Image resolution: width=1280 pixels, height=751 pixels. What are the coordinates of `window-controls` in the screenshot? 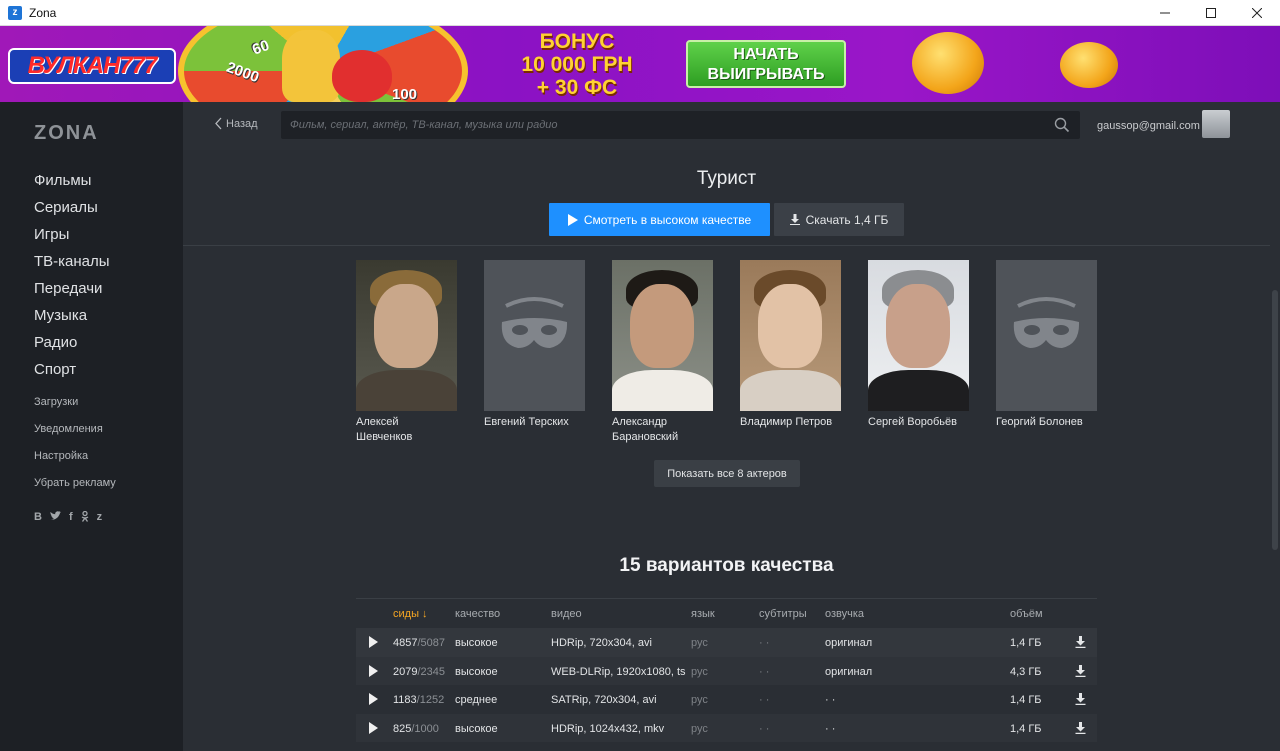 It's located at (1211, 13).